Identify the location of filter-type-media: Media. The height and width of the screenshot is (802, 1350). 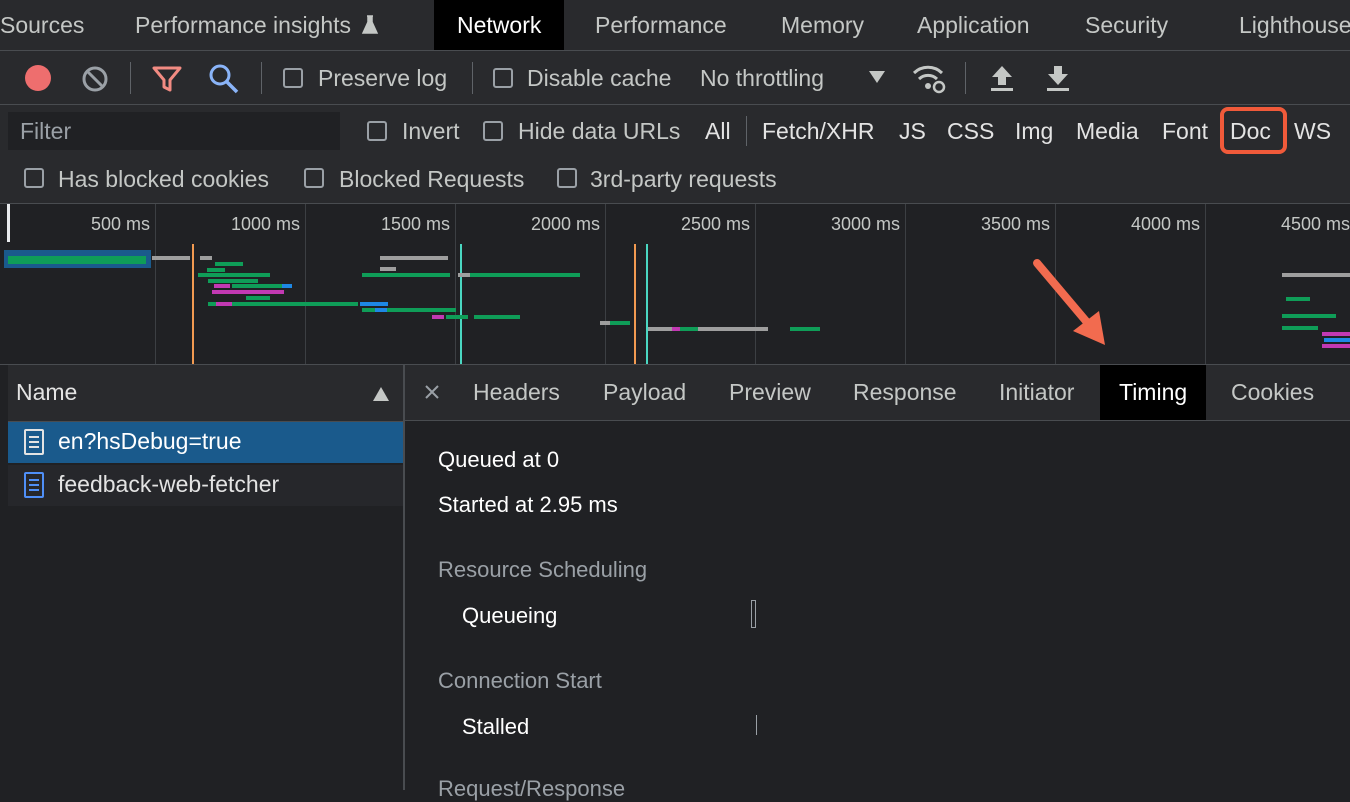
(1107, 131).